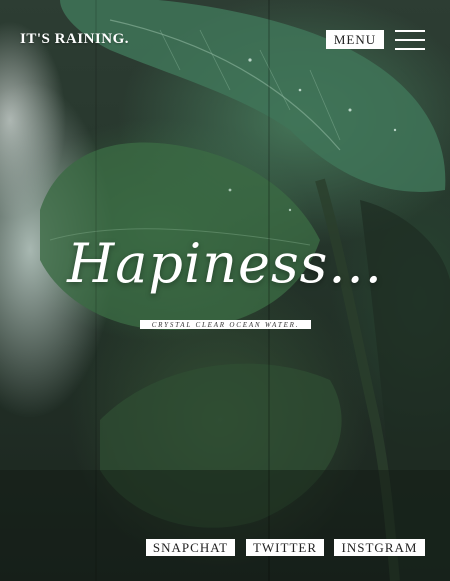 The image size is (450, 581). Describe the element at coordinates (379, 547) in the screenshot. I see `instagram-link: INSTGRAM` at that location.